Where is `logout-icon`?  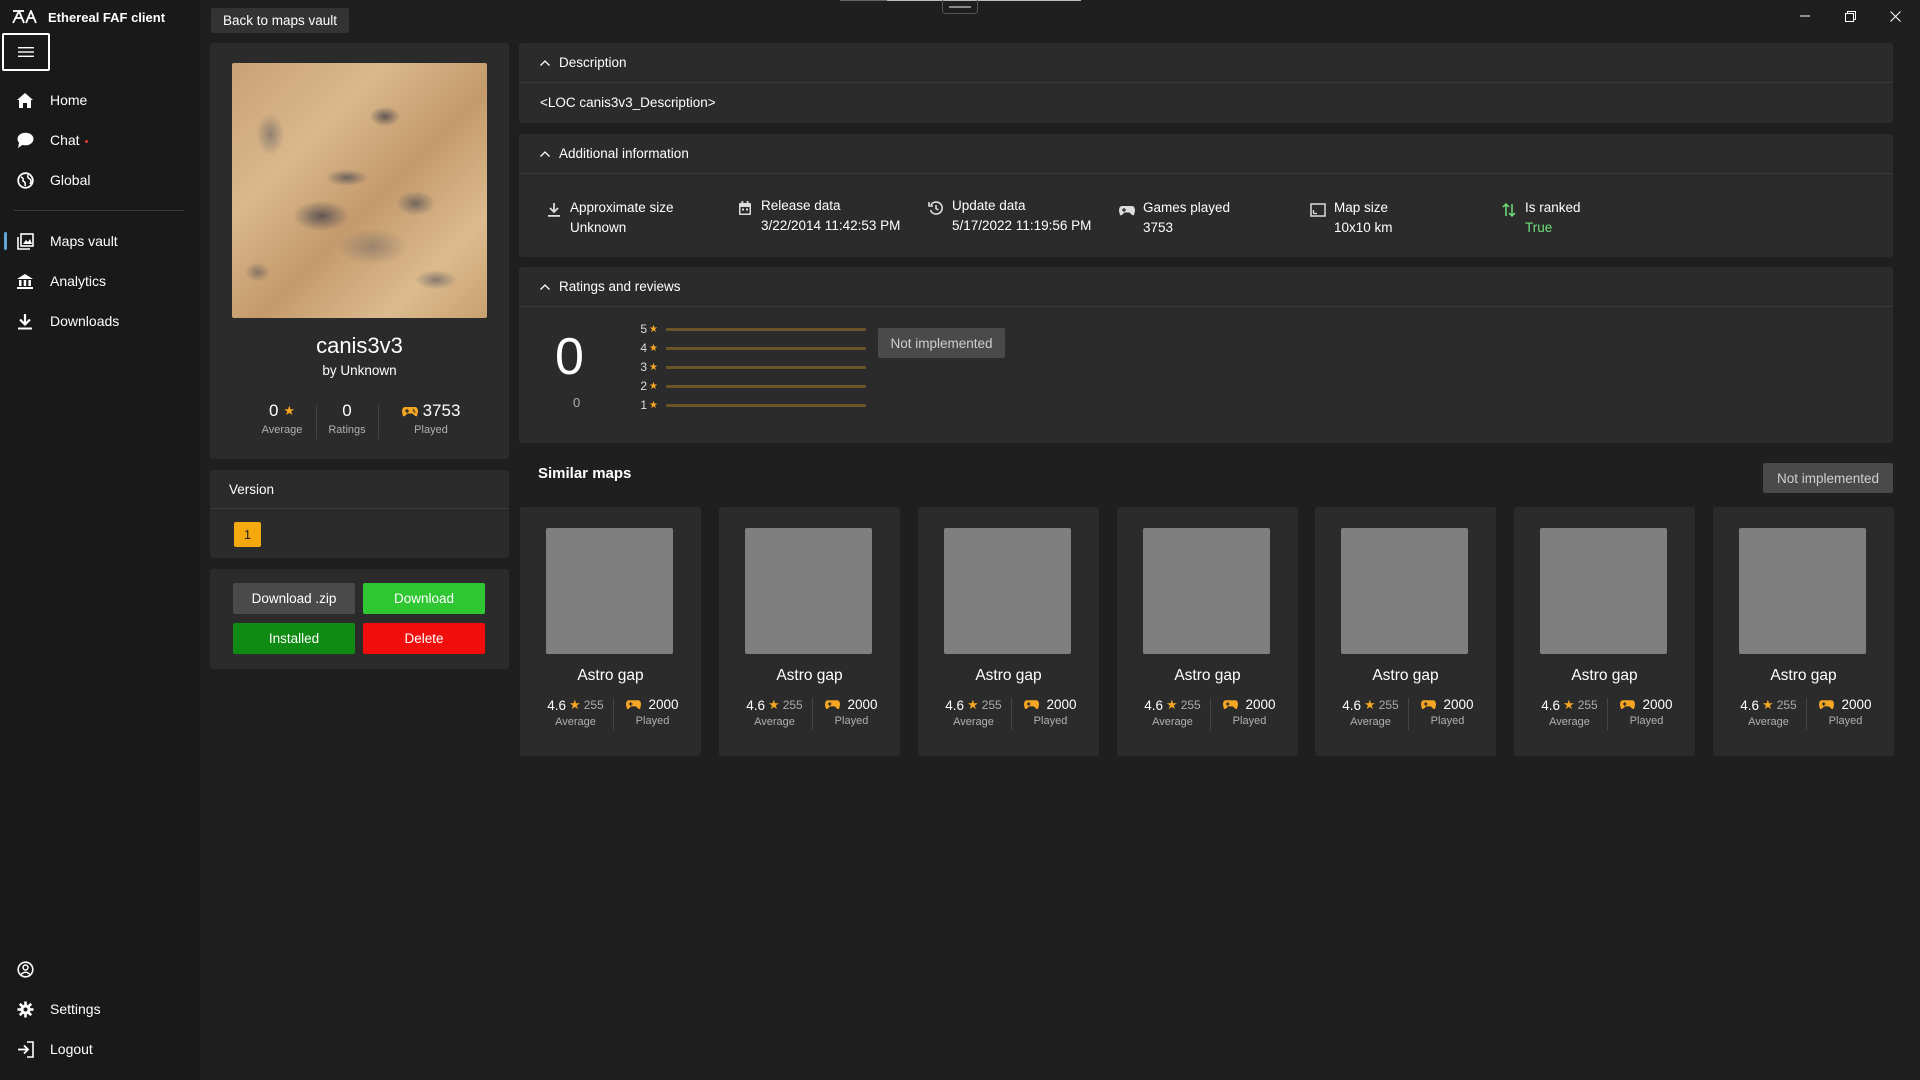 logout-icon is located at coordinates (25, 1049).